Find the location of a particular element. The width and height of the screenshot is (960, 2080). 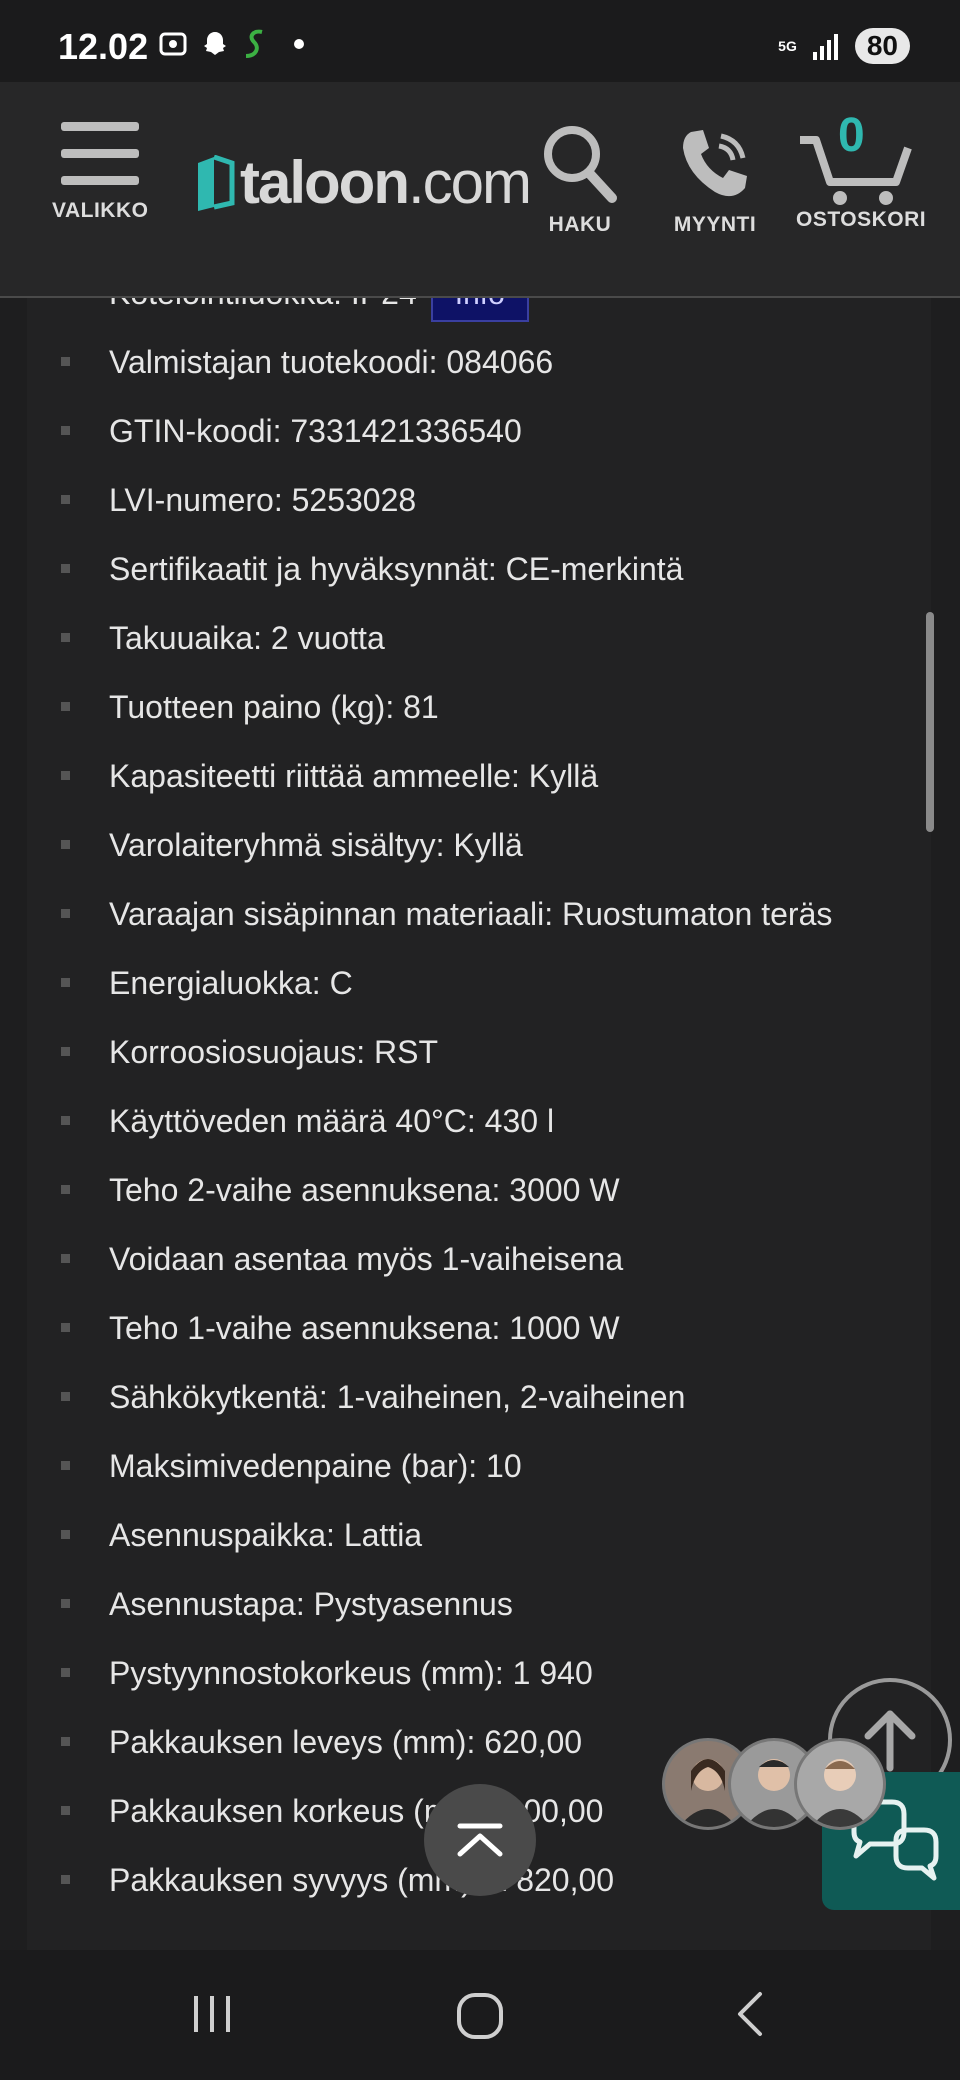

spec-item: Kapasiteetti riittää ammeelle: Kyllä is located at coordinates (461, 776).